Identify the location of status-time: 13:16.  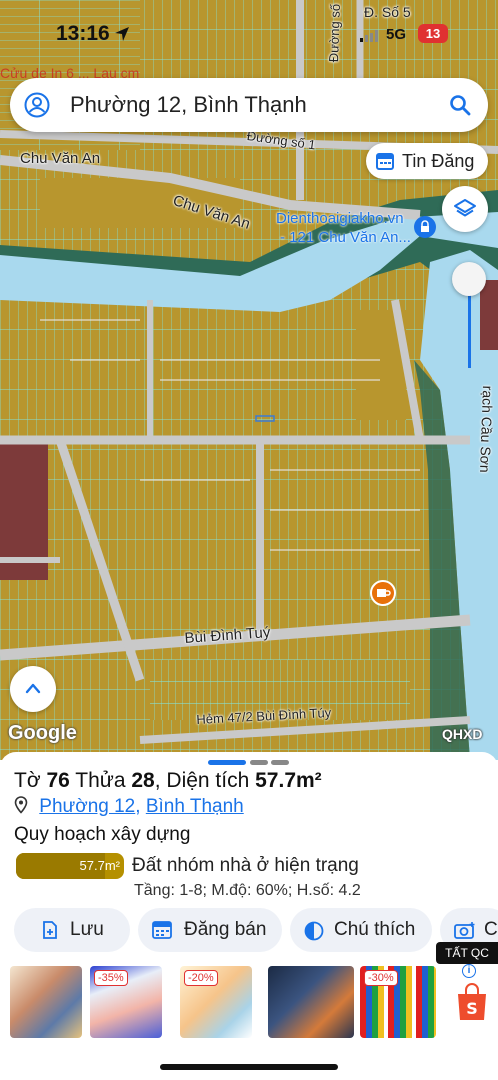
(83, 33).